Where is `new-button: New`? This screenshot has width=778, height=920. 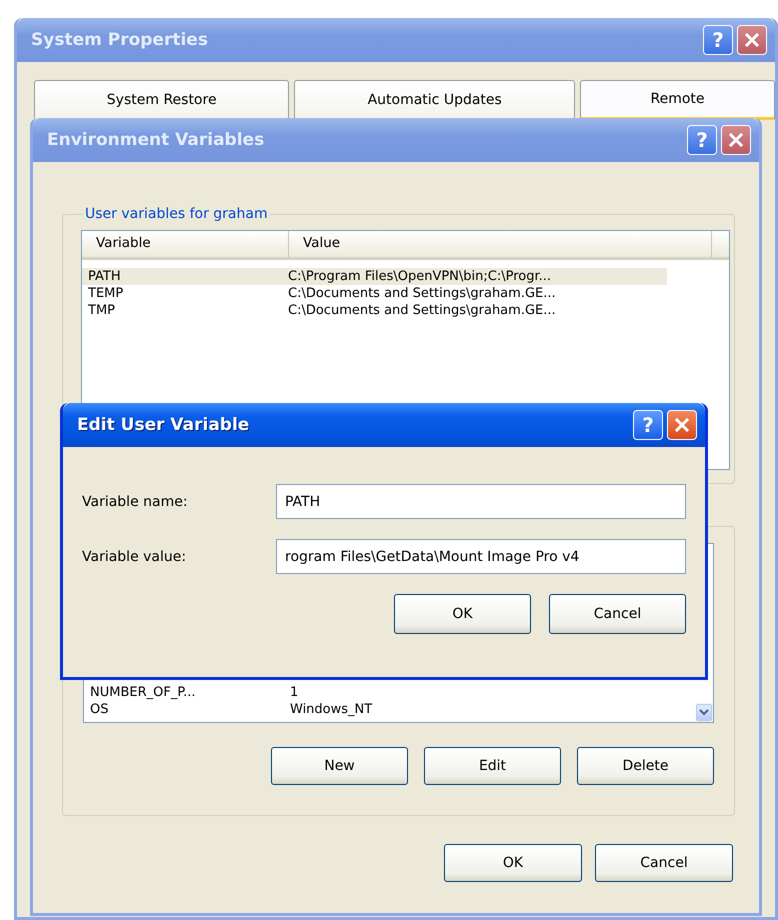 new-button: New is located at coordinates (339, 766).